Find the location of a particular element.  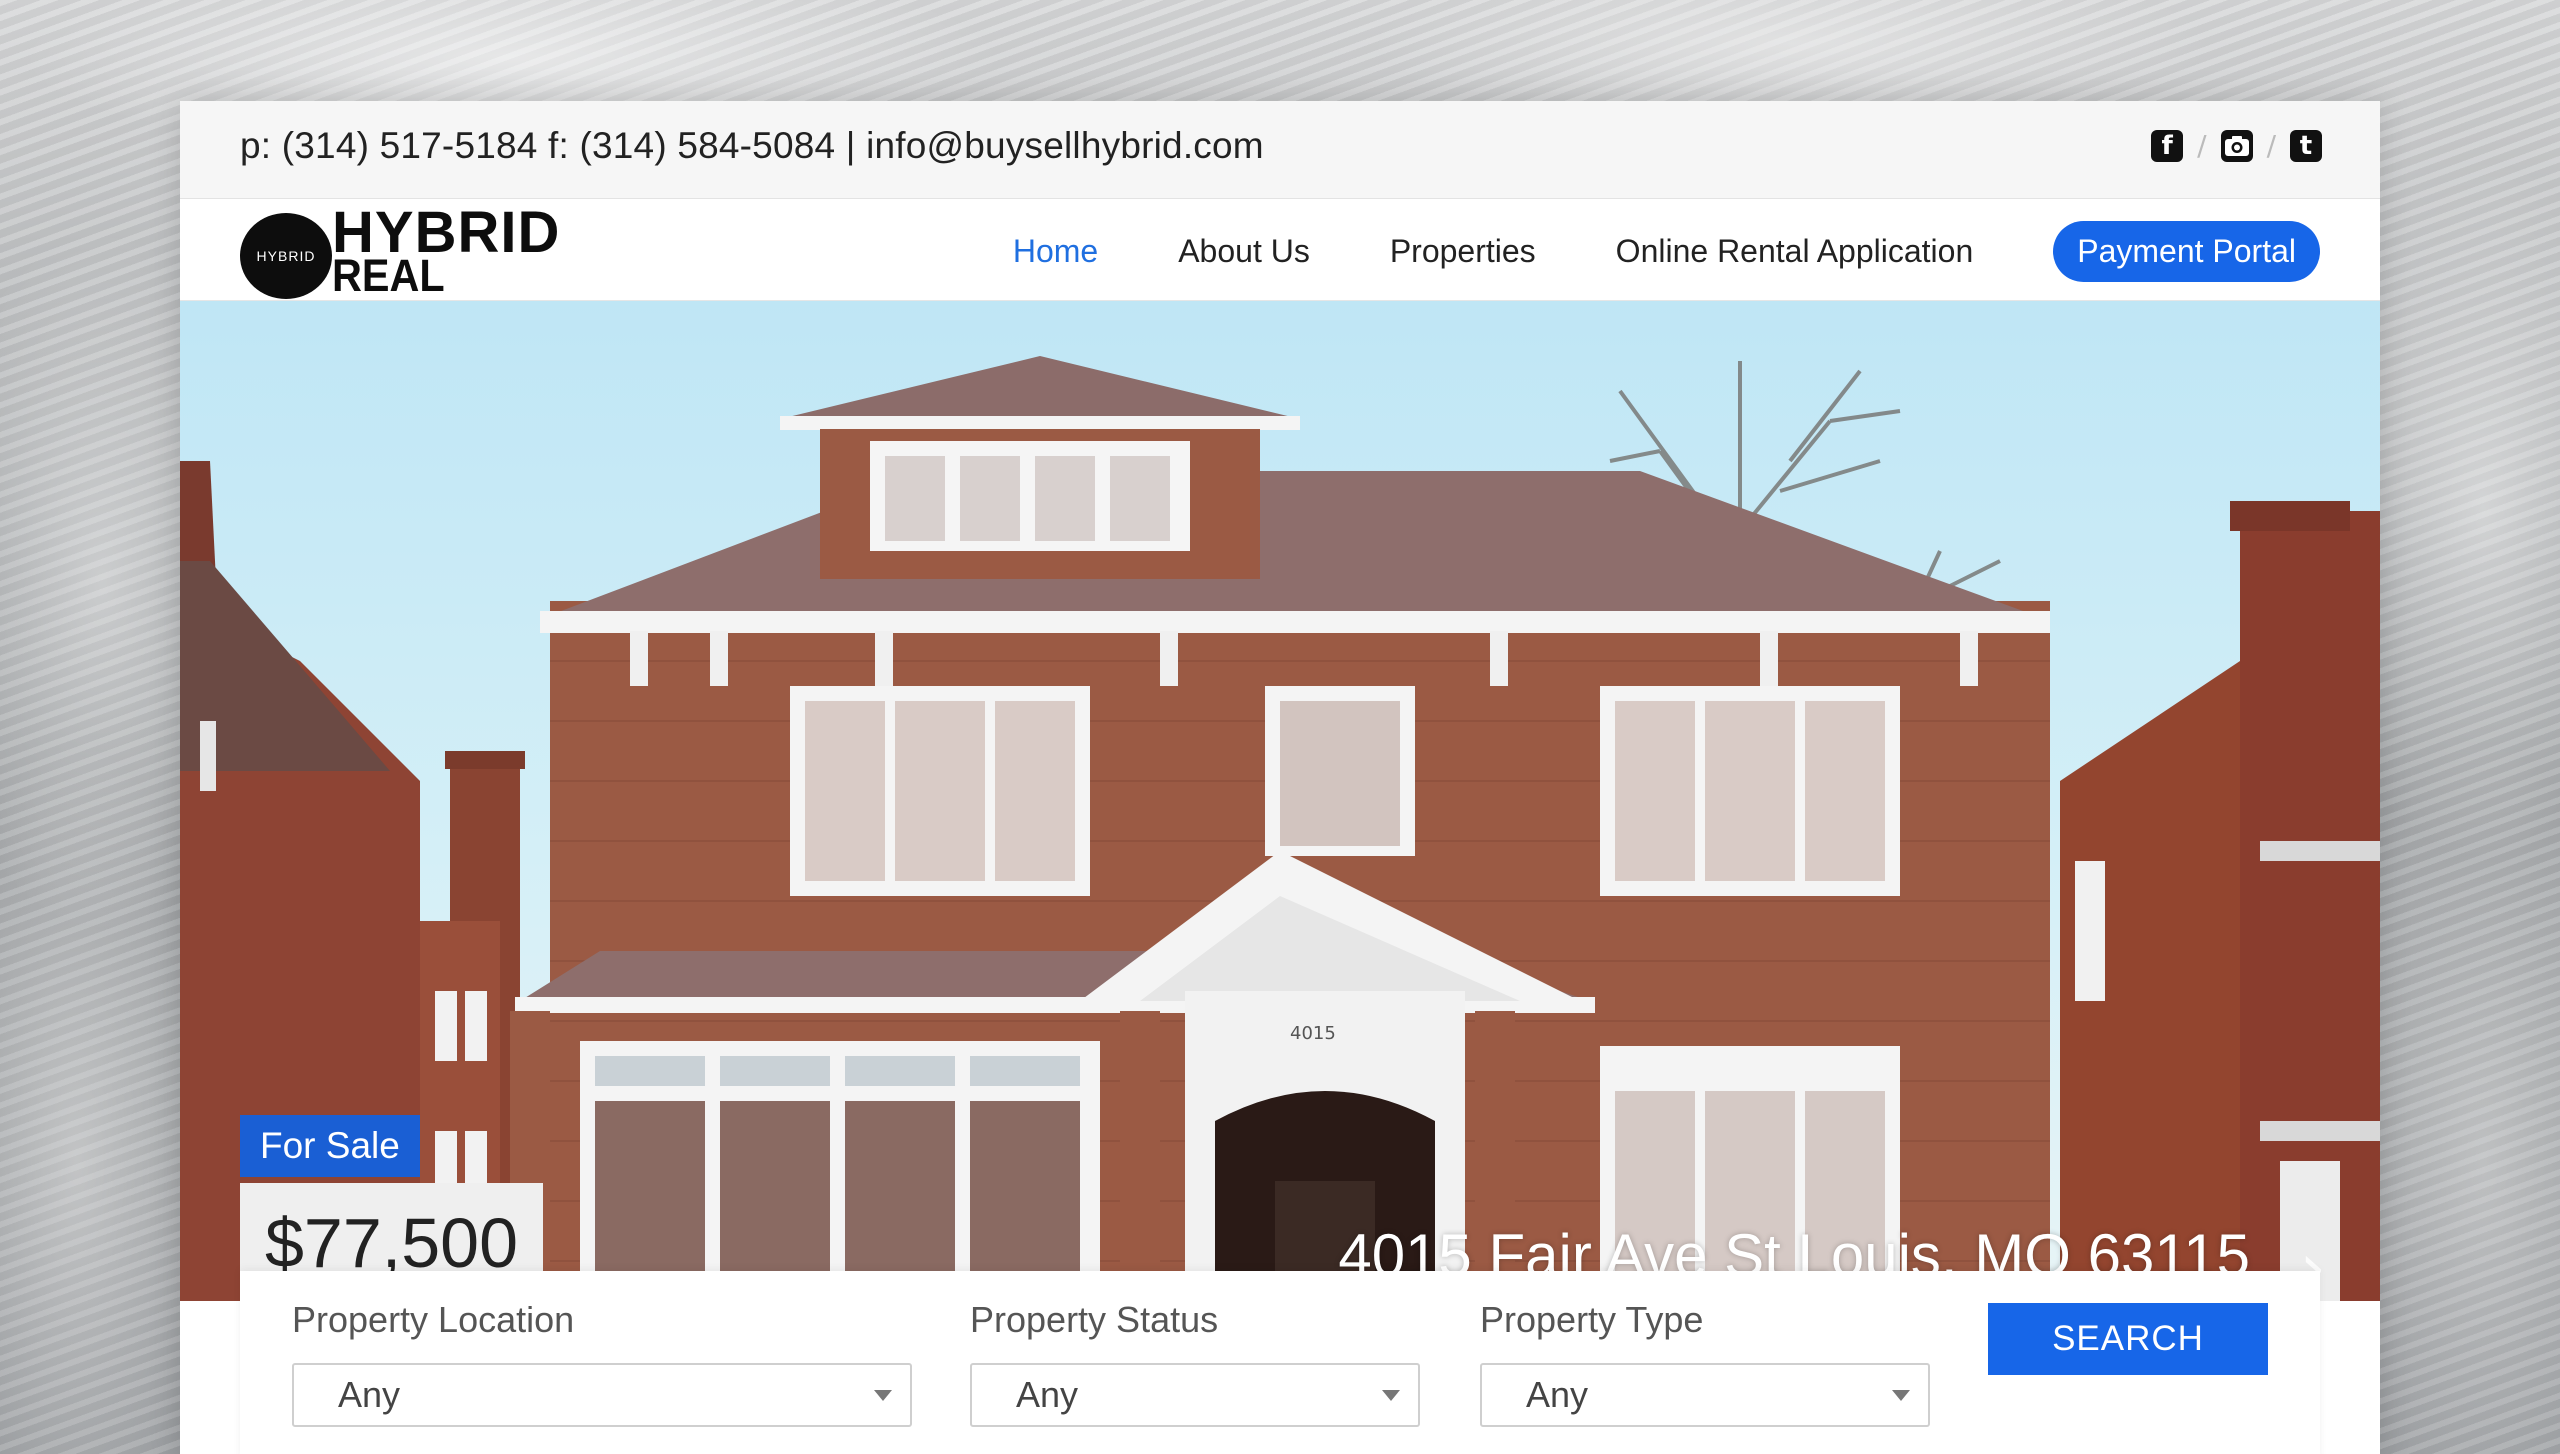

payment-portal-button: Payment Portal is located at coordinates (2186, 251).